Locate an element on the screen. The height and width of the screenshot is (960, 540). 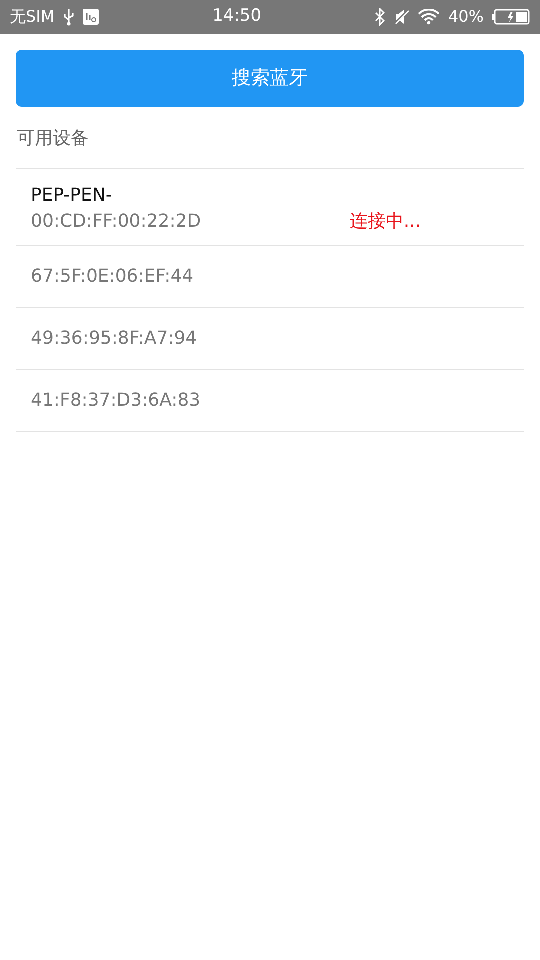
section-title: 可用设备 is located at coordinates (53, 139).